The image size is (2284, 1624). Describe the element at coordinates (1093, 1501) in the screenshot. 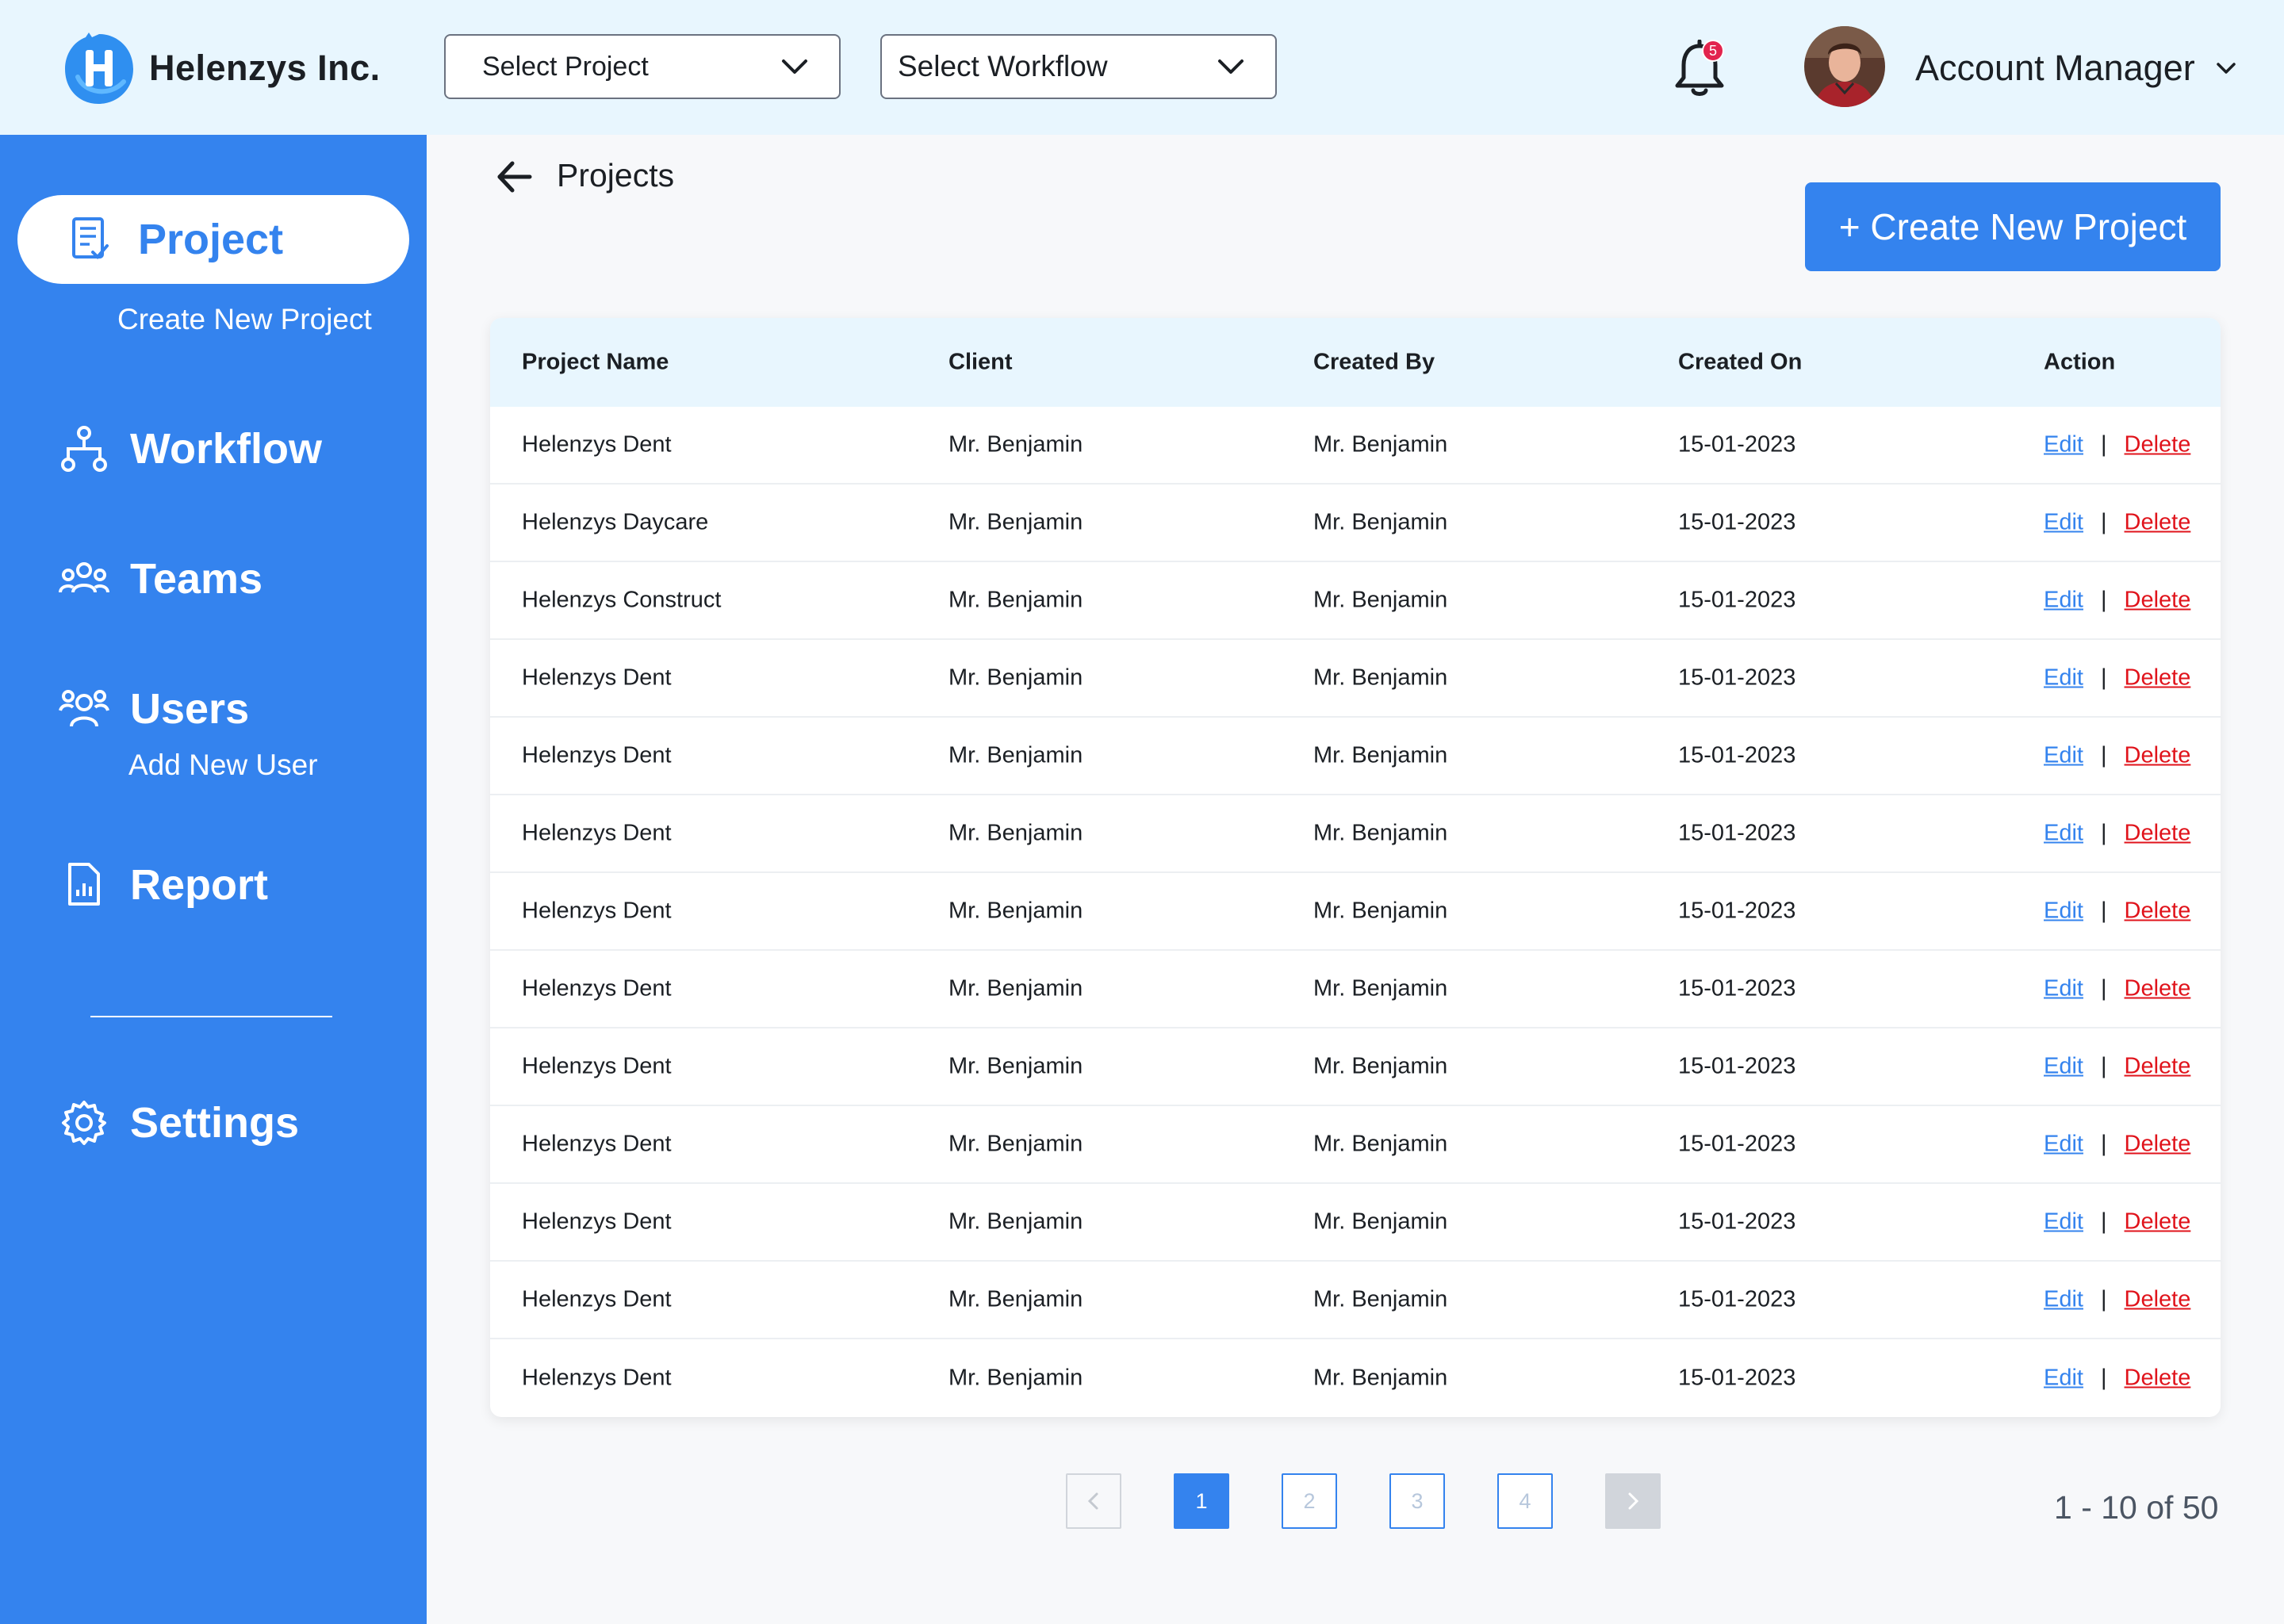

I see `pagination-prev-button` at that location.